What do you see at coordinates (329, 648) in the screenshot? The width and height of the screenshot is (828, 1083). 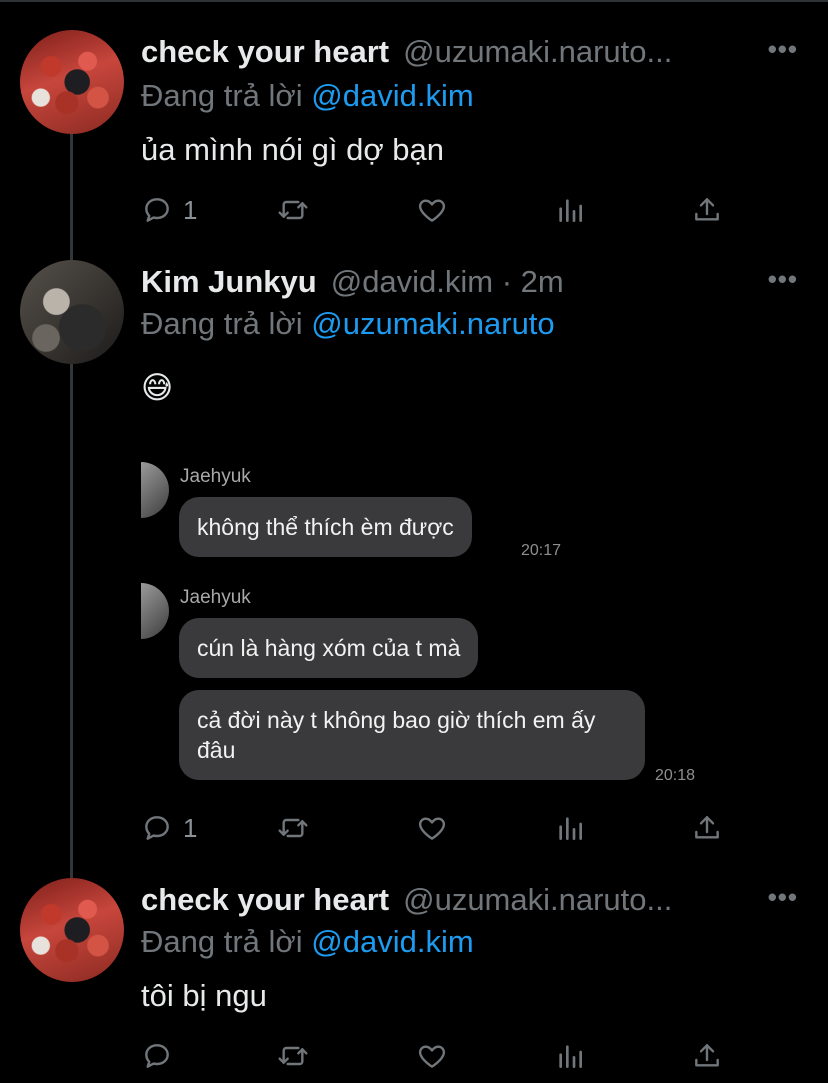 I see `chat-bubble: cún là hàng xóm của t mà` at bounding box center [329, 648].